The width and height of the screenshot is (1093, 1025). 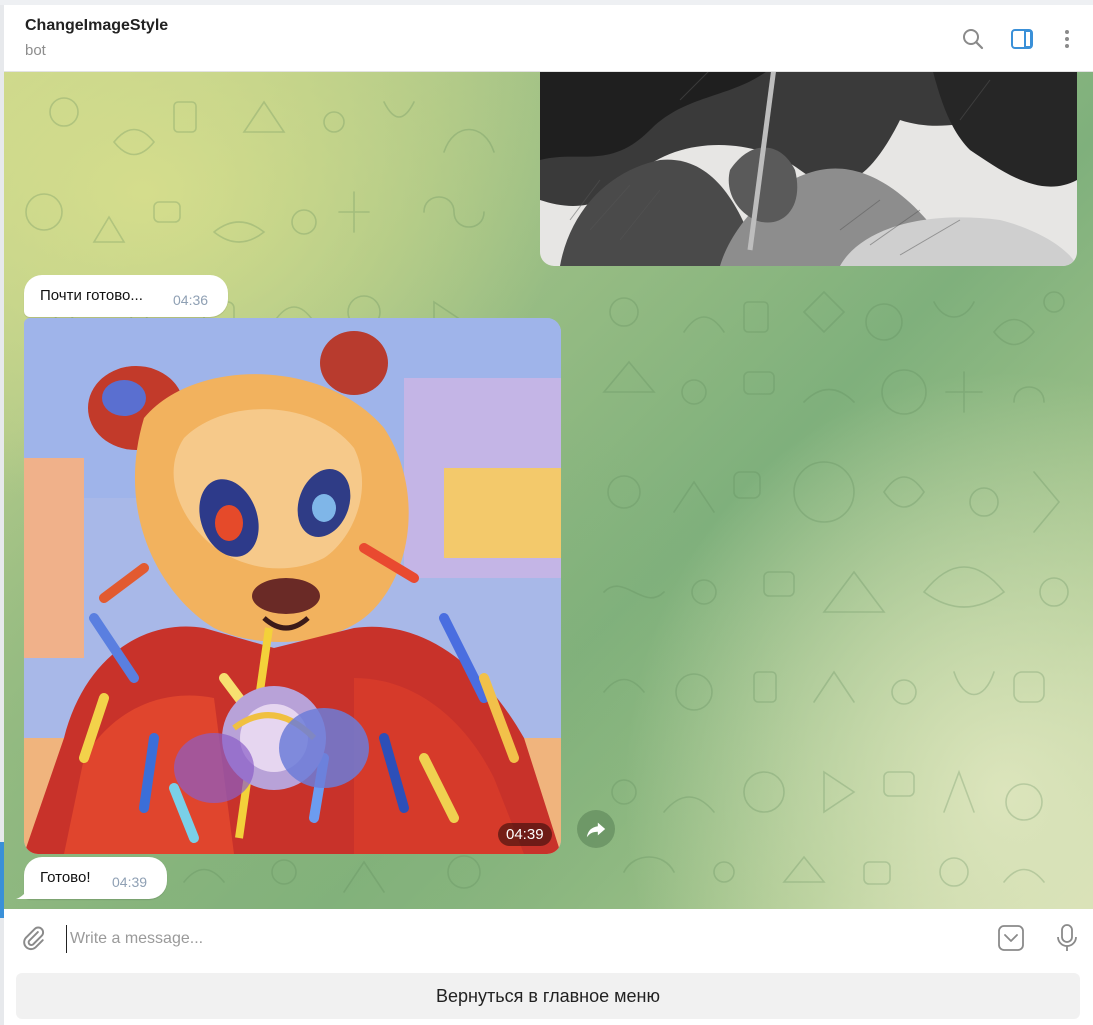 What do you see at coordinates (130, 882) in the screenshot?
I see `message-time: 04:39` at bounding box center [130, 882].